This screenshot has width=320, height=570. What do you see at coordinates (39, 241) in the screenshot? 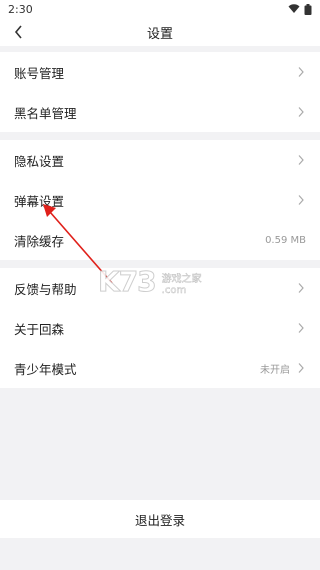
I see `settings-item-label: 清除缓存` at bounding box center [39, 241].